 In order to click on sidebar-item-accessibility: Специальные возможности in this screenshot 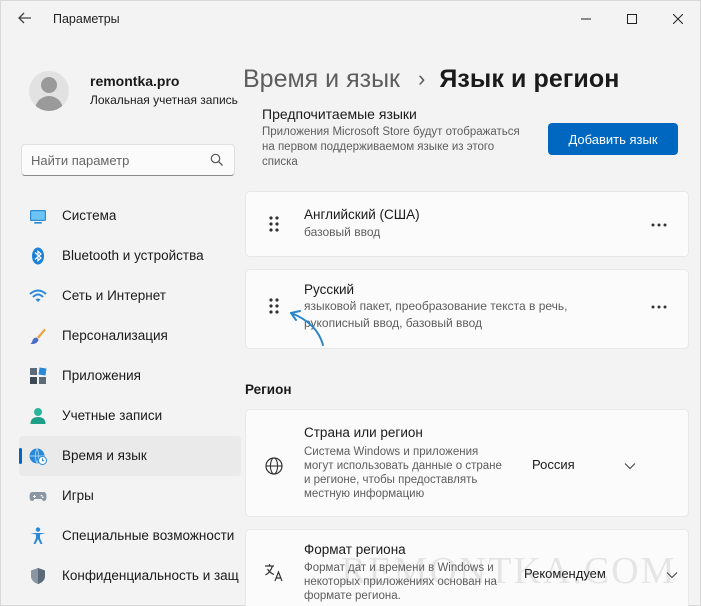, I will do `click(130, 536)`.